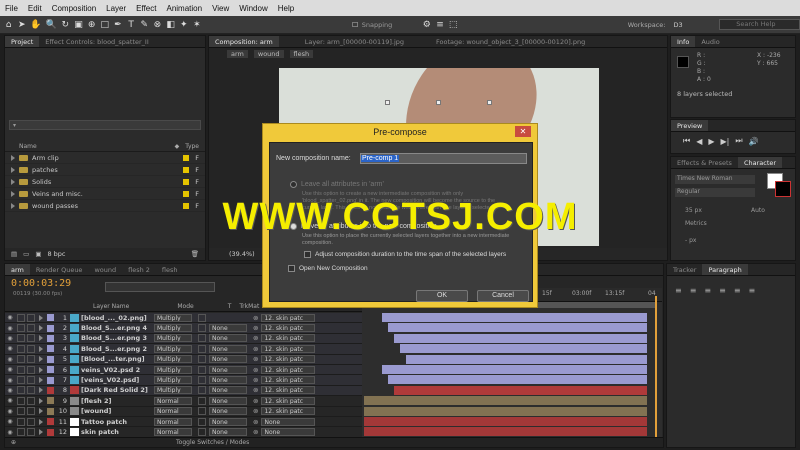 Image resolution: width=800 pixels, height=450 pixels. What do you see at coordinates (22, 41) in the screenshot?
I see `tab-project: Project` at bounding box center [22, 41].